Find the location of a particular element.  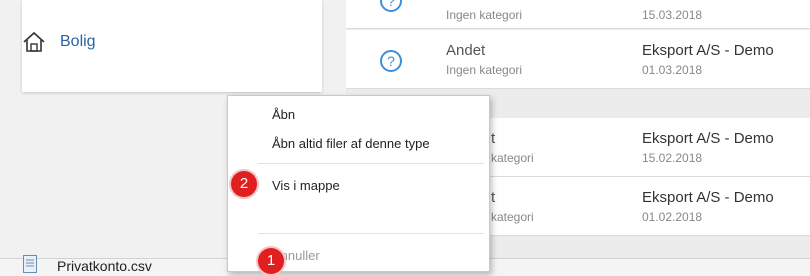

list-item-date: 01.02.2018 is located at coordinates (672, 217).